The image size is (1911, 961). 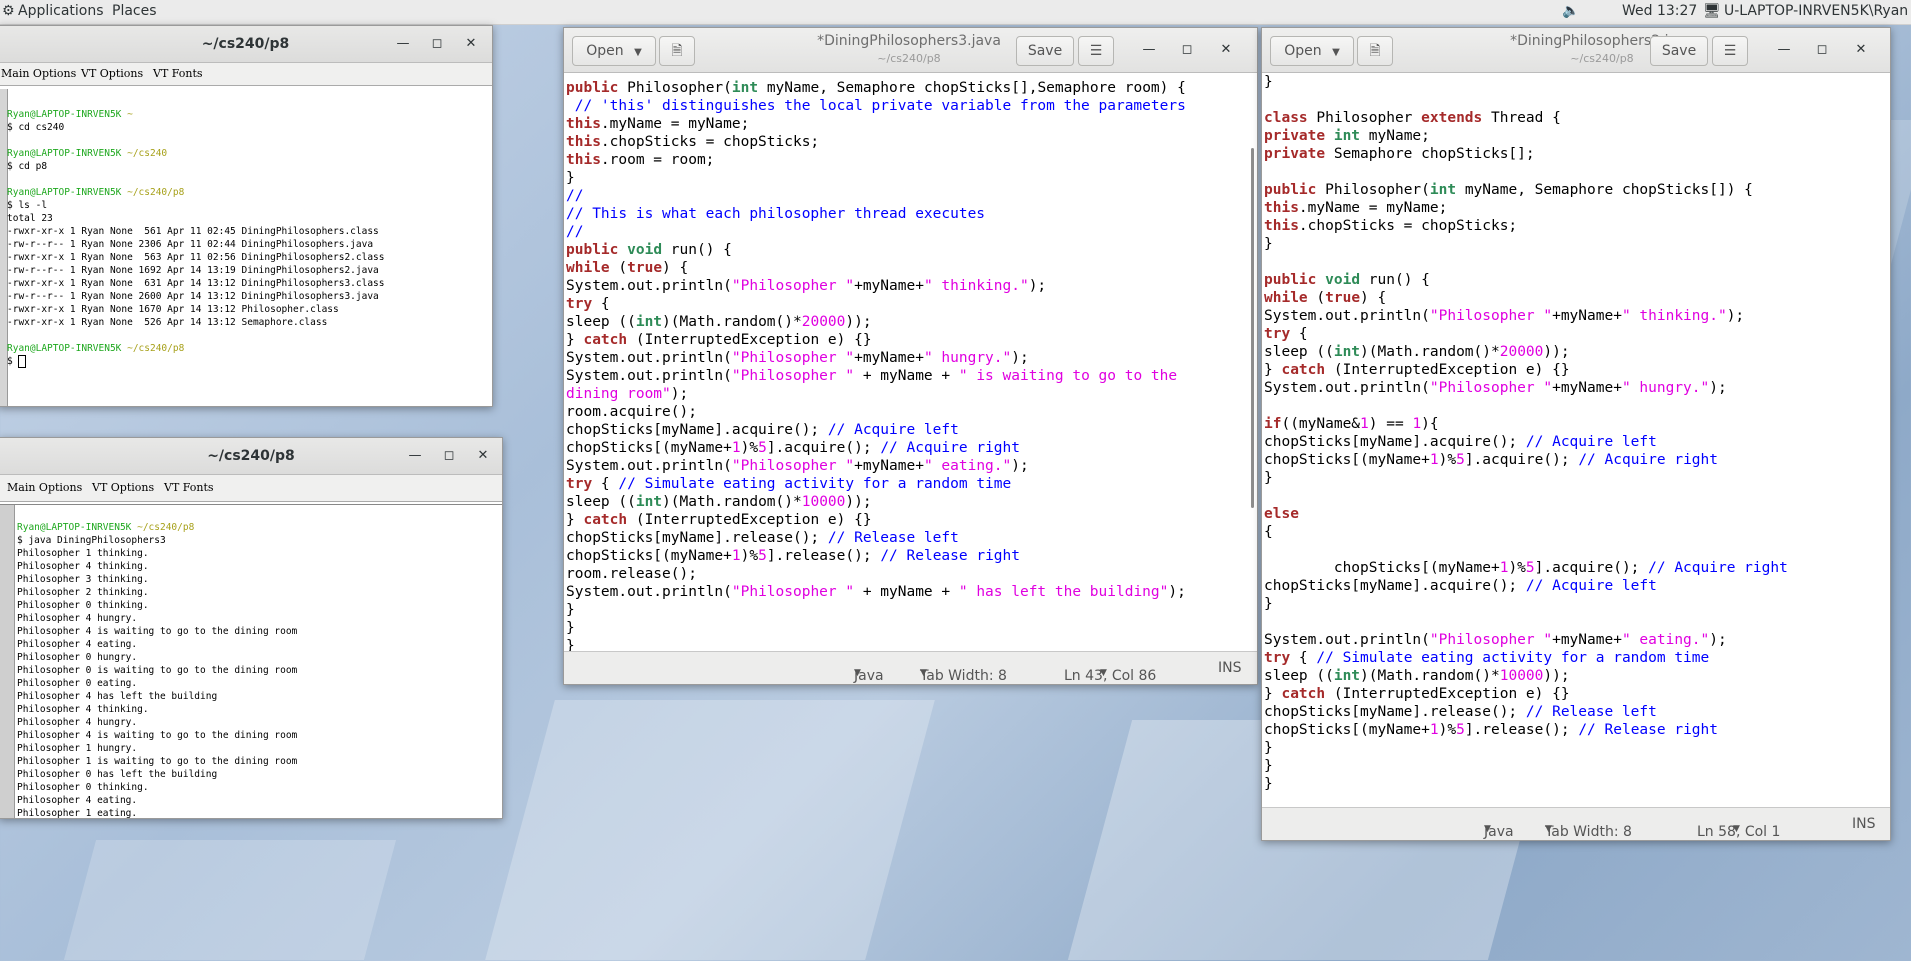 I want to click on code-token: (InterruptedException e) {}, so click(x=749, y=340).